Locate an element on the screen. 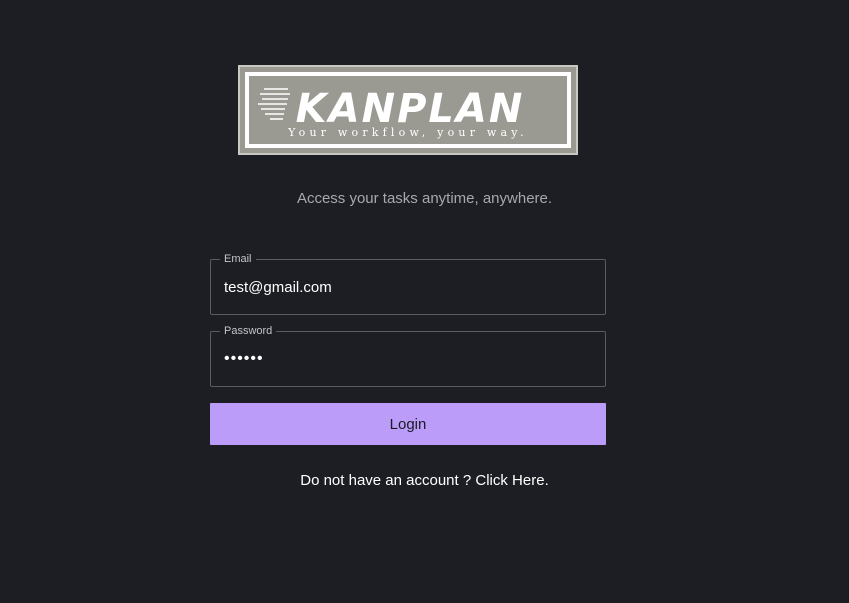 Image resolution: width=849 pixels, height=603 pixels. logo-slogan: Your workflow, your way. is located at coordinates (407, 132).